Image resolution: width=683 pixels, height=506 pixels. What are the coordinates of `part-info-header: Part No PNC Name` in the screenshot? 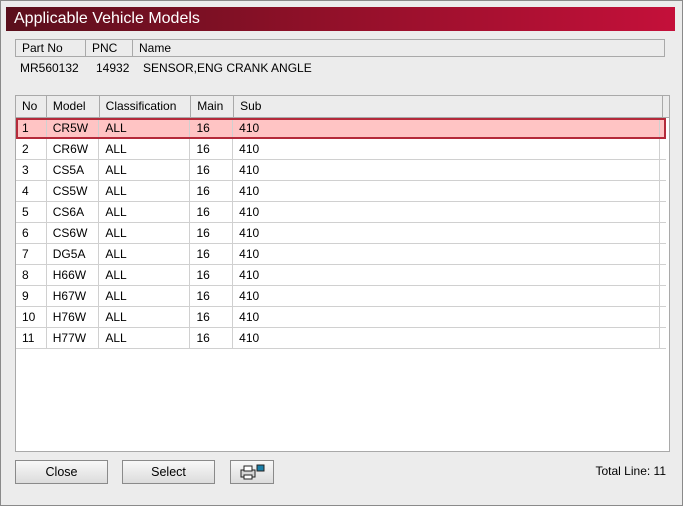 It's located at (340, 48).